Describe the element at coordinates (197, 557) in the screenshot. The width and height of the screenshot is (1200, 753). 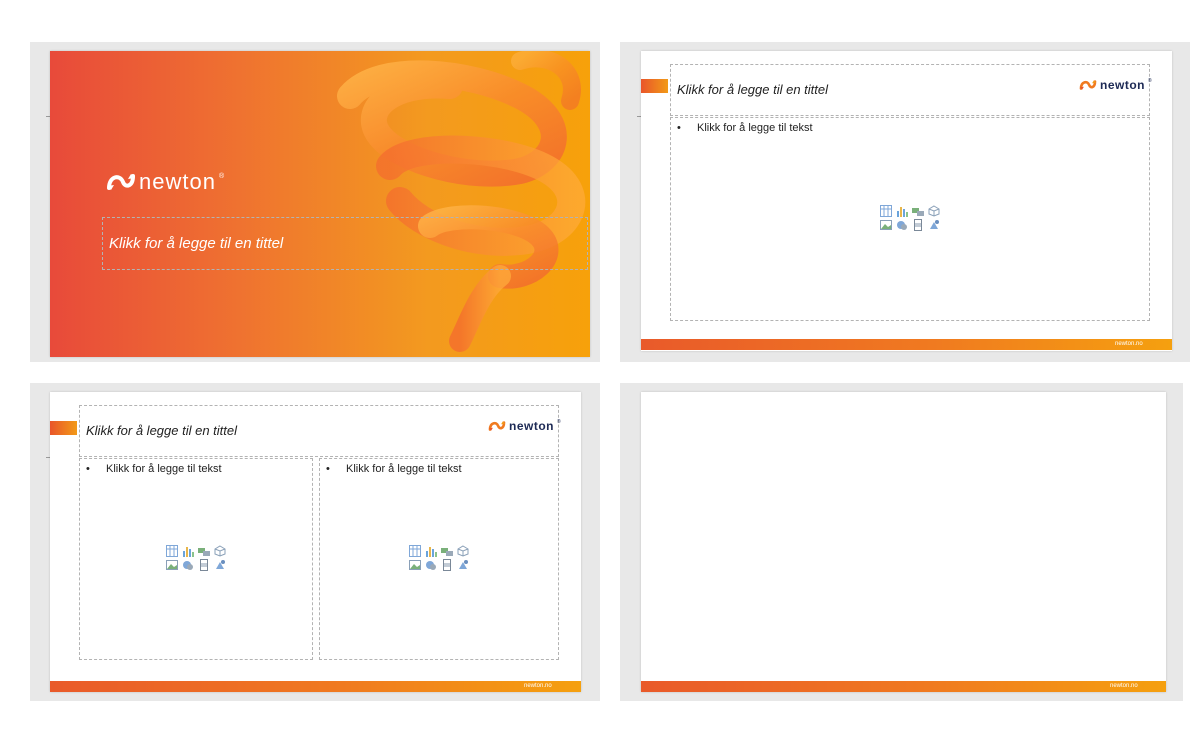
I see `insert-content-icons-left` at that location.